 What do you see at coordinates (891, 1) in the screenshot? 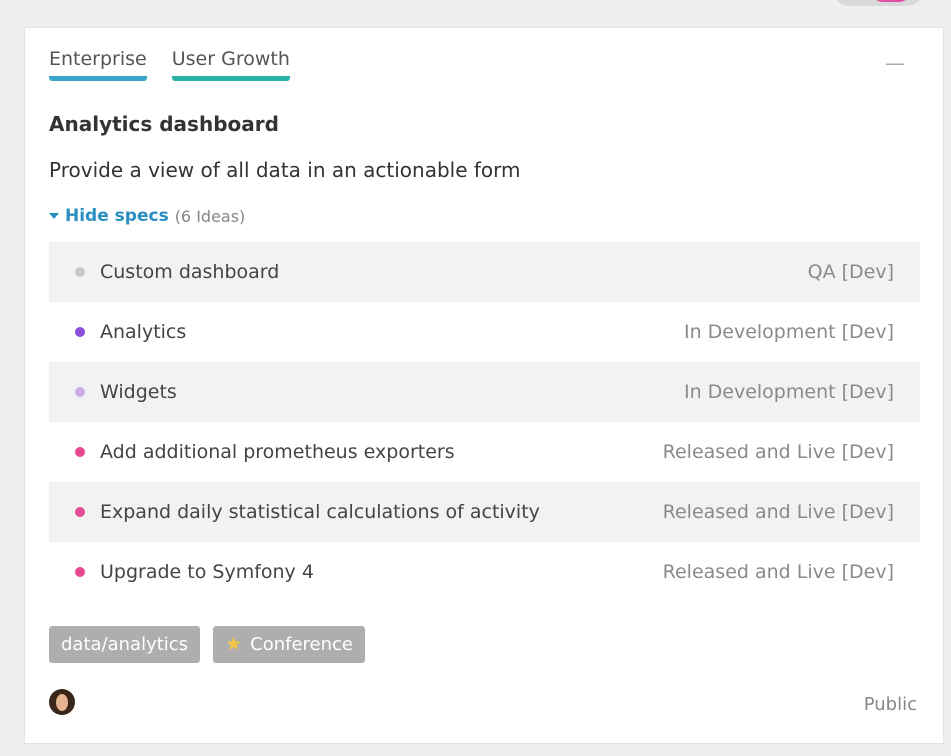
I see `corner-decoration-accent` at bounding box center [891, 1].